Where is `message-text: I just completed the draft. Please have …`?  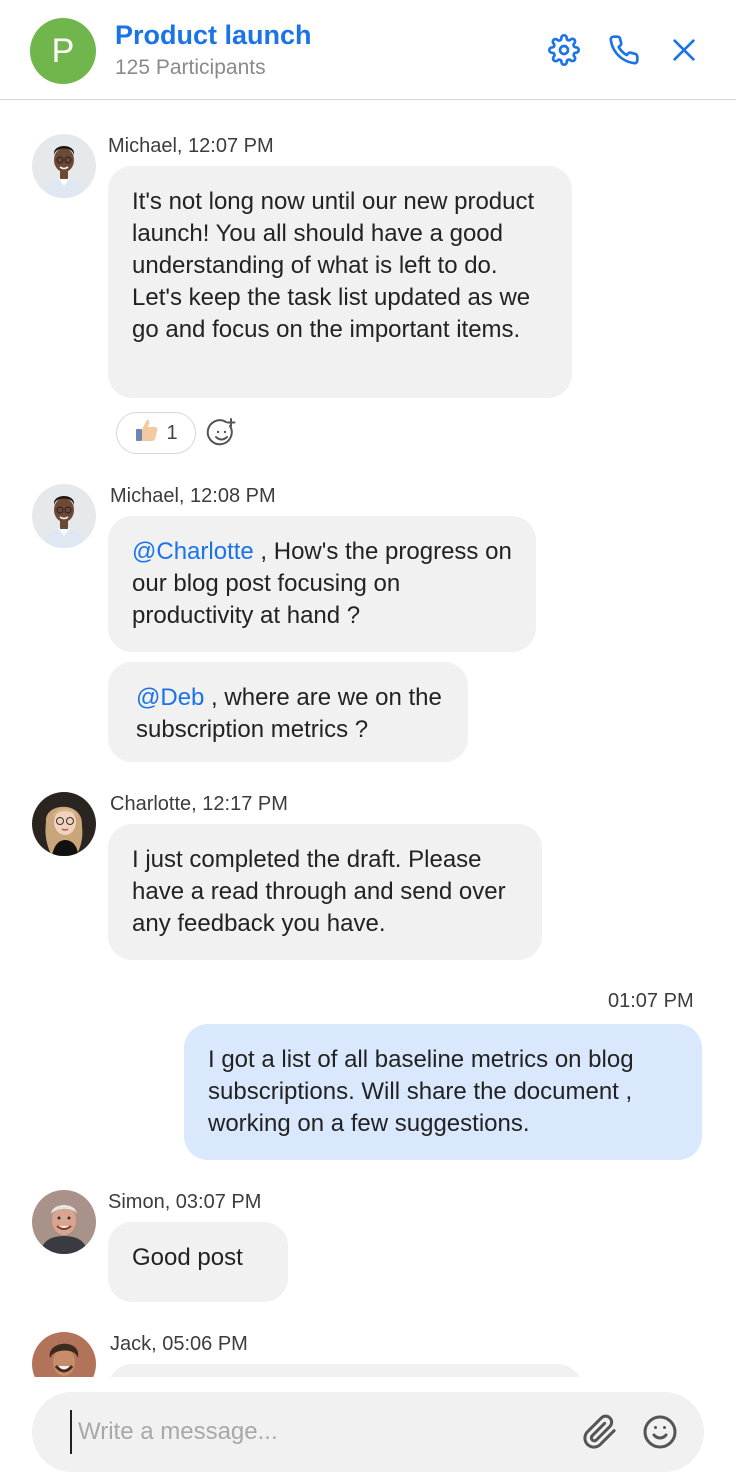
message-text: I just completed the draft. Please have … is located at coordinates (319, 891).